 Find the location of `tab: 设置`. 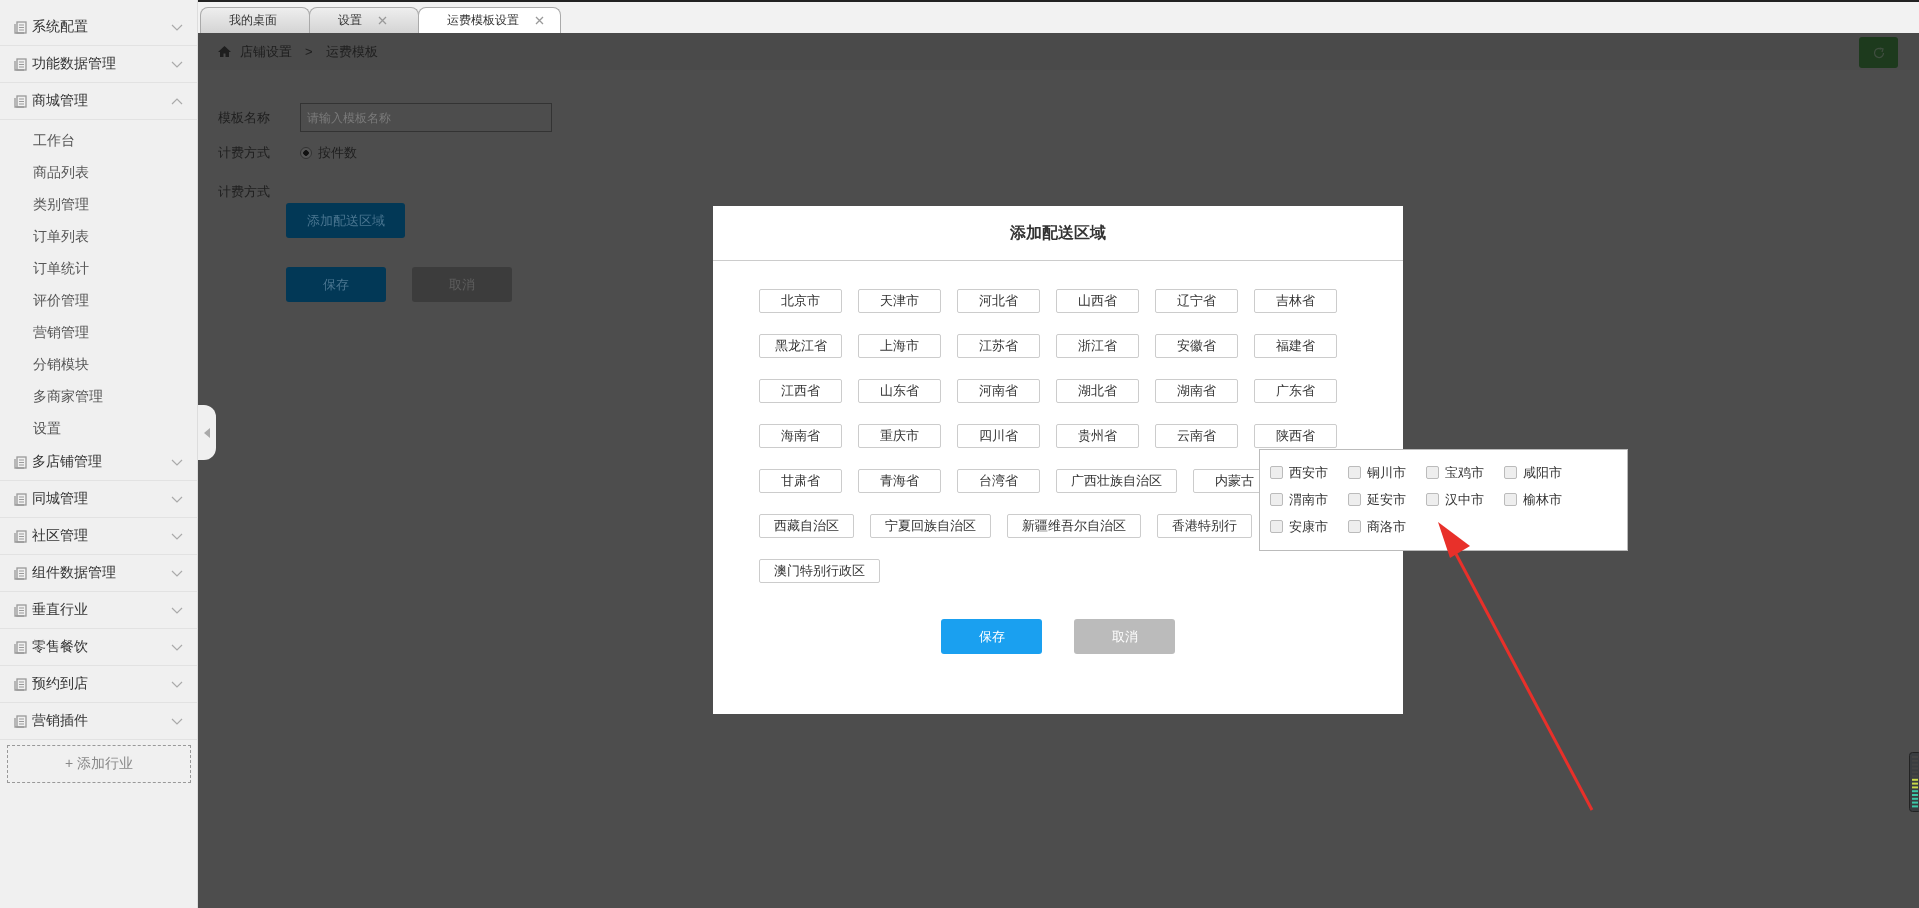

tab: 设置 is located at coordinates (364, 20).